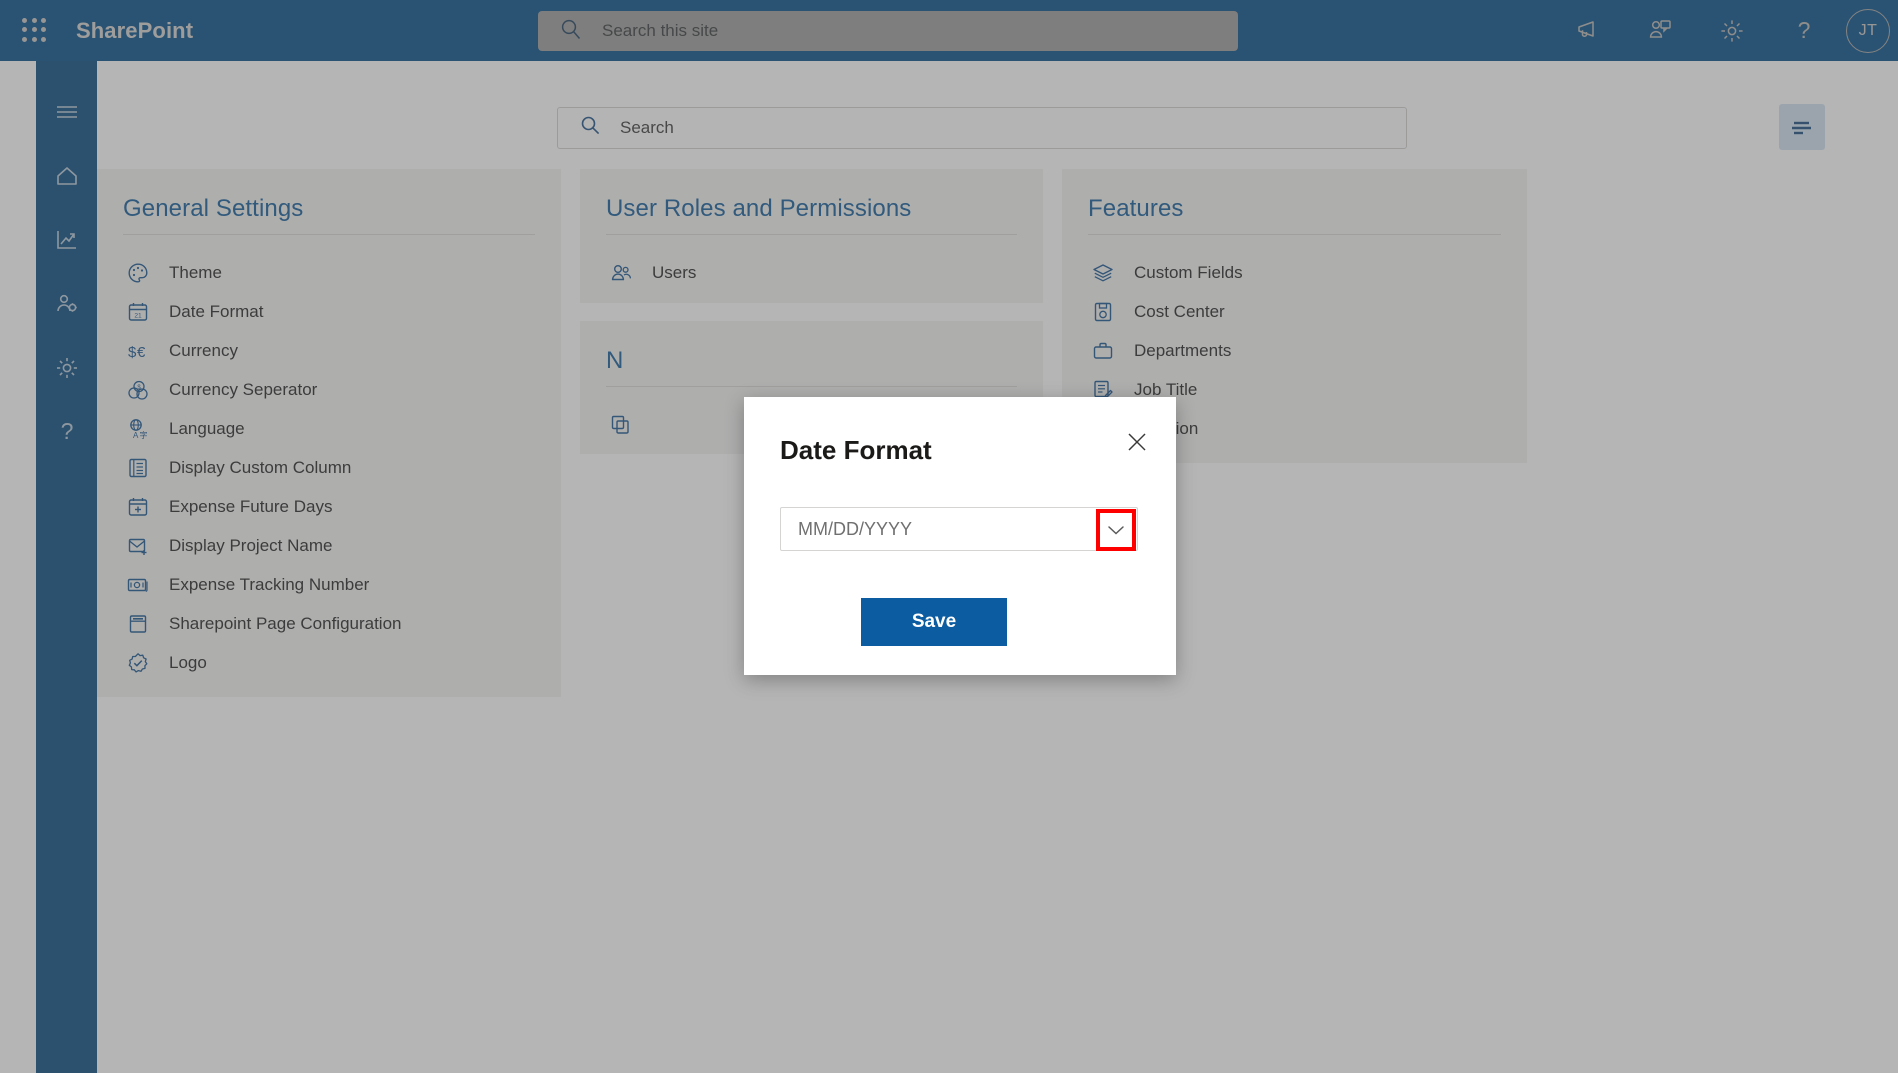 This screenshot has width=1898, height=1073. I want to click on dialog-title: Date Format, so click(856, 450).